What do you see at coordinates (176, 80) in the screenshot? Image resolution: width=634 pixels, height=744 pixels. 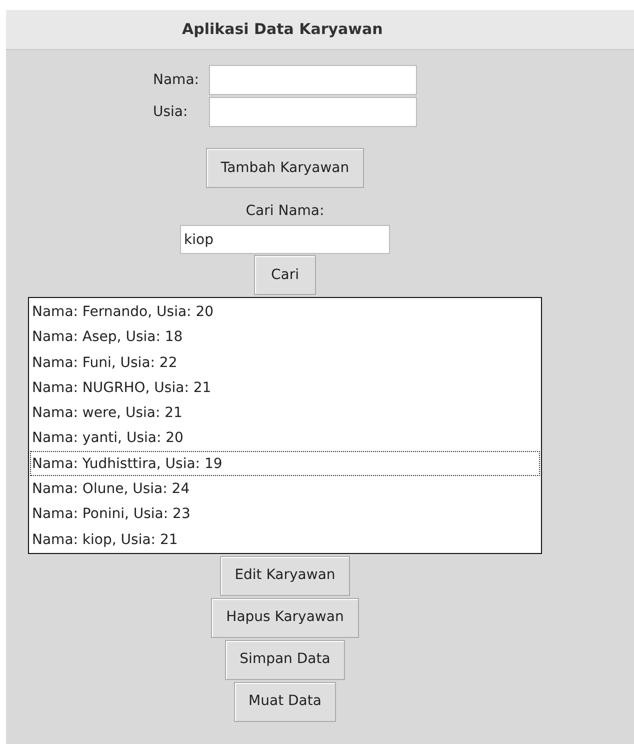 I see `field-label: Nama:` at bounding box center [176, 80].